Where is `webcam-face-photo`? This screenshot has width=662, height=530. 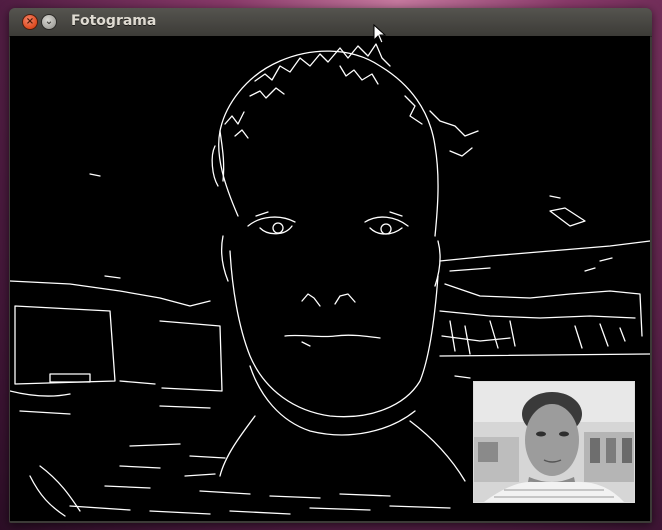 webcam-face-photo is located at coordinates (554, 442).